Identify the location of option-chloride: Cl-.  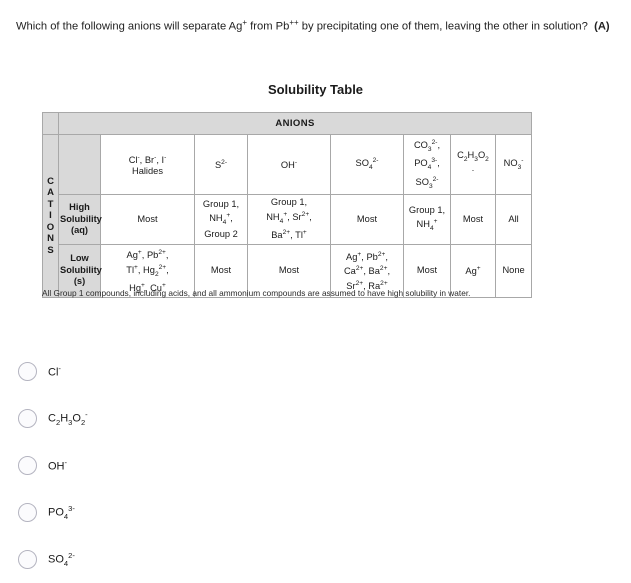
(218, 371).